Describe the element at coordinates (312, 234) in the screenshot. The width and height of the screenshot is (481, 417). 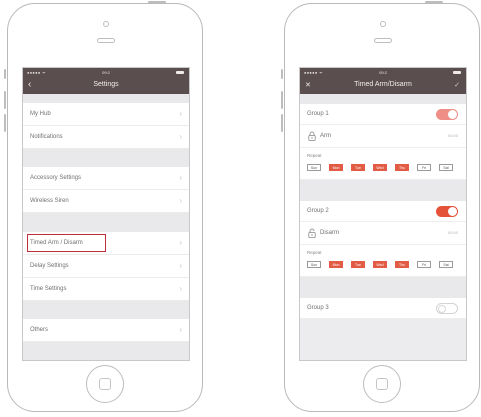
I see `unlock-icon` at that location.